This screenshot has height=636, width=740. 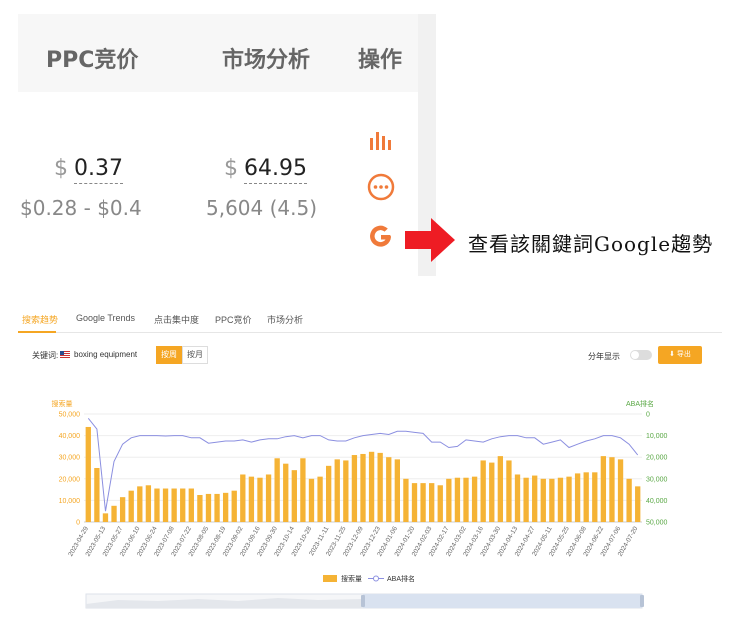 I want to click on tab-search-trend: 搜索趋势, so click(x=40, y=319).